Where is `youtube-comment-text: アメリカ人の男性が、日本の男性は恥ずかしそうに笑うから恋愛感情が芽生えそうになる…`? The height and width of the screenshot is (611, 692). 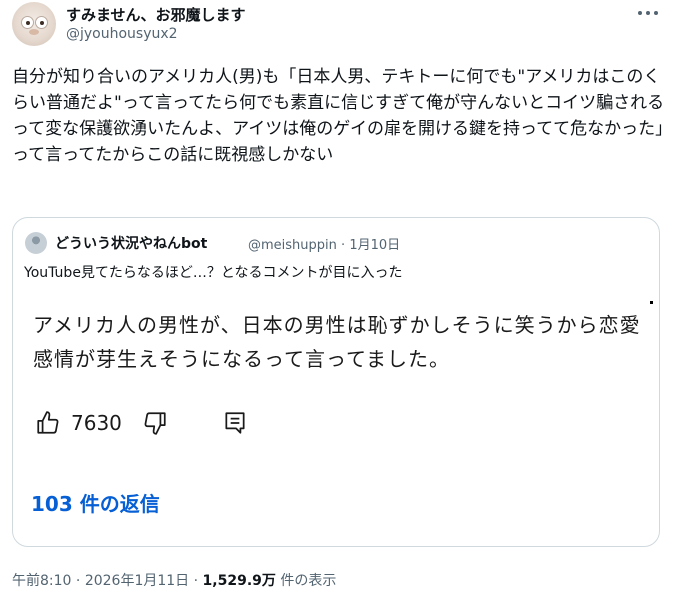 youtube-comment-text: アメリカ人の男性が、日本の男性は恥ずかしそうに笑うから恋愛感情が芽生えそうになる… is located at coordinates (337, 342).